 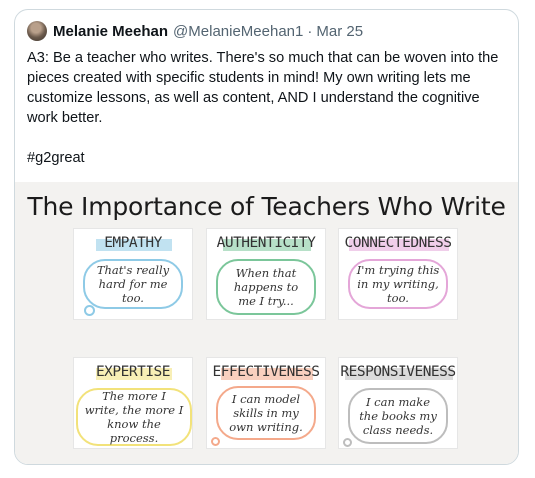 I want to click on tweet-header: Melanie Meehan @MelanieMeehan1 · Mar 25, so click(x=195, y=31).